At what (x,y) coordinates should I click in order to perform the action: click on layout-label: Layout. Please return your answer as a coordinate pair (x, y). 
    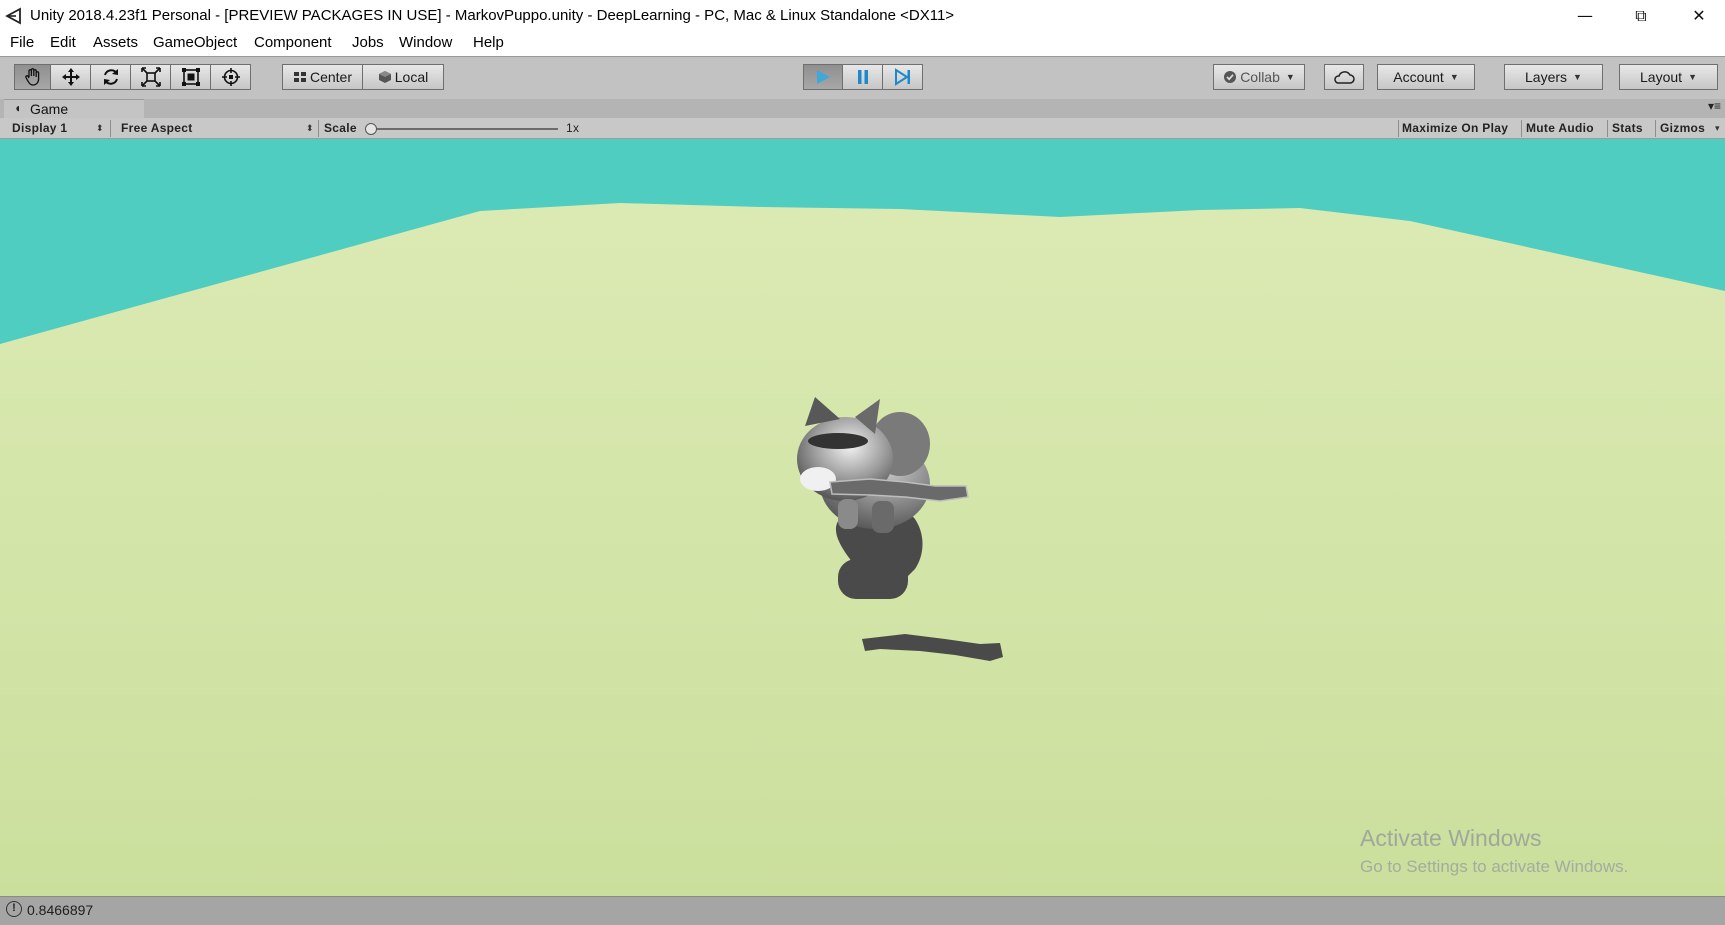
    Looking at the image, I should click on (1661, 77).